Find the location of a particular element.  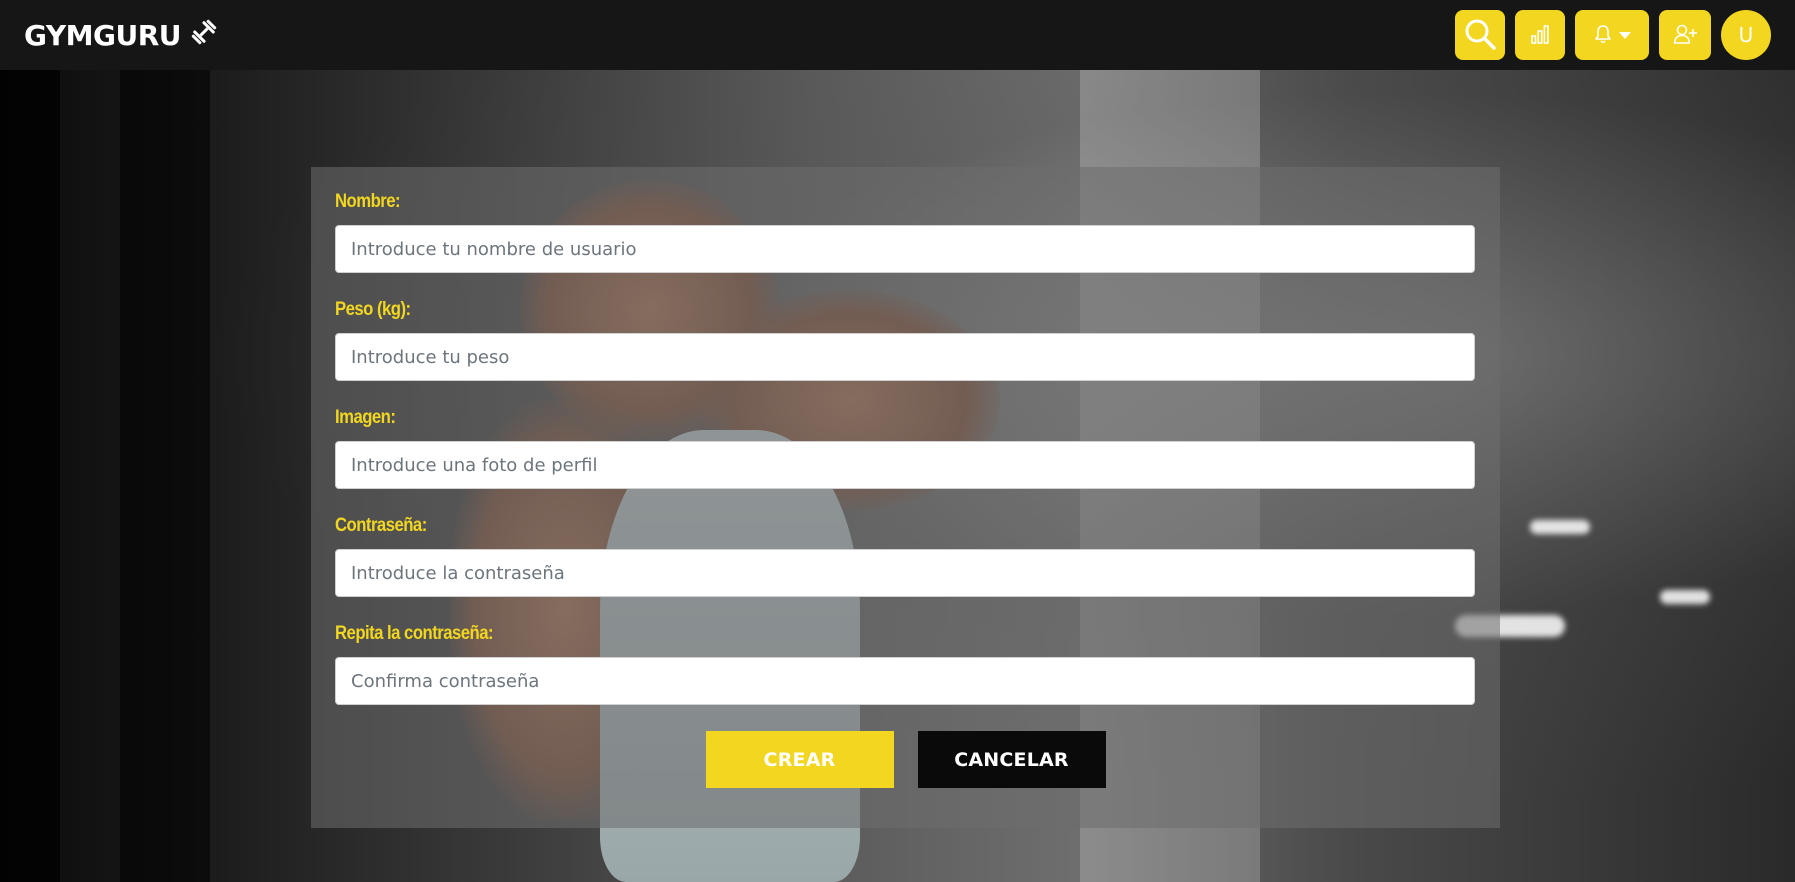

notifications-dropdown-button is located at coordinates (1612, 35).